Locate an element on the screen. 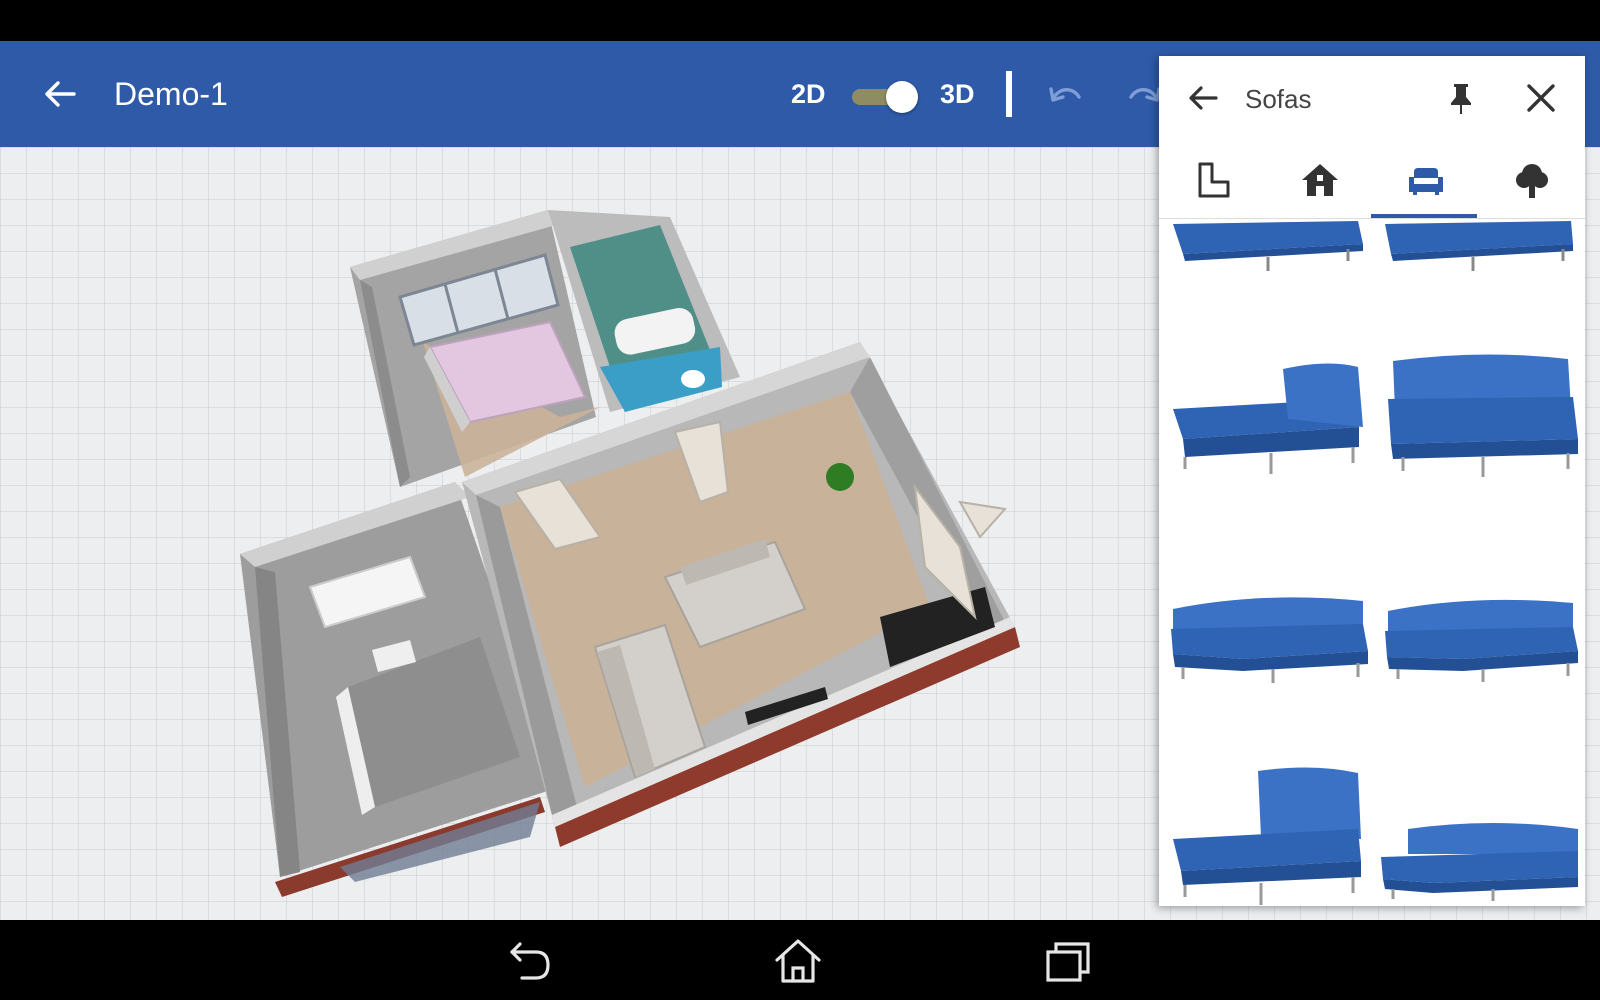 The height and width of the screenshot is (1000, 1600). l-shaped-sofa-icon is located at coordinates (1479, 862).